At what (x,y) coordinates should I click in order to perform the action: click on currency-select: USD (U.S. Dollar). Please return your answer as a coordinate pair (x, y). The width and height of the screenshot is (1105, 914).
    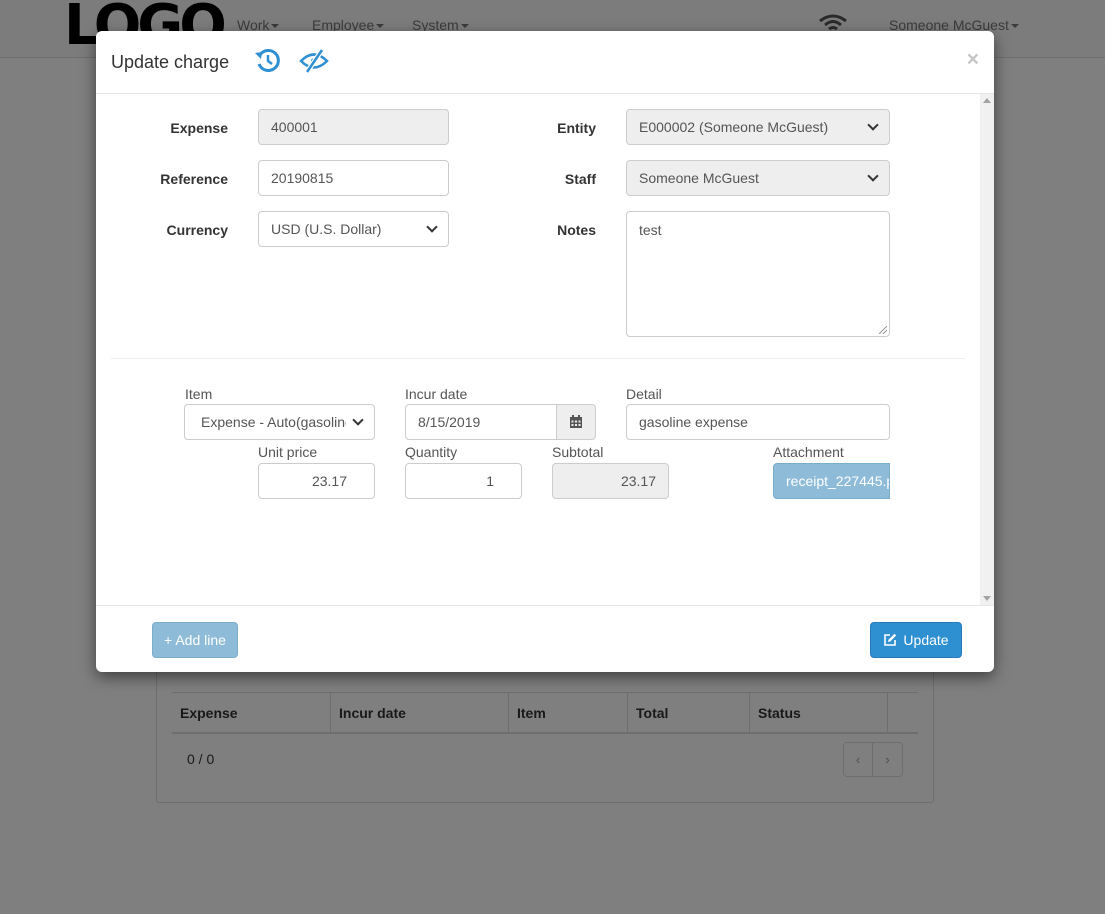
    Looking at the image, I should click on (353, 229).